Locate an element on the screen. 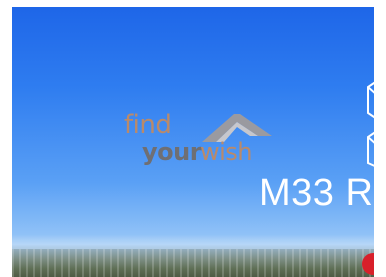 The height and width of the screenshot is (277, 386). banner-title: M33 R is located at coordinates (316, 193).